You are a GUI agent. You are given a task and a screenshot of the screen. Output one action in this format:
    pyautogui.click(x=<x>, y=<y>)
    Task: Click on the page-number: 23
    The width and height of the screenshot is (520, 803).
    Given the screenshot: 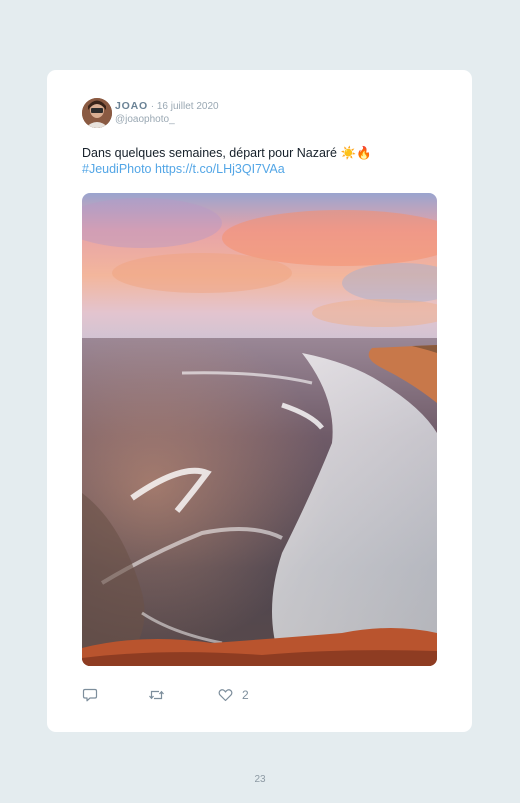 What is the action you would take?
    pyautogui.click(x=260, y=779)
    